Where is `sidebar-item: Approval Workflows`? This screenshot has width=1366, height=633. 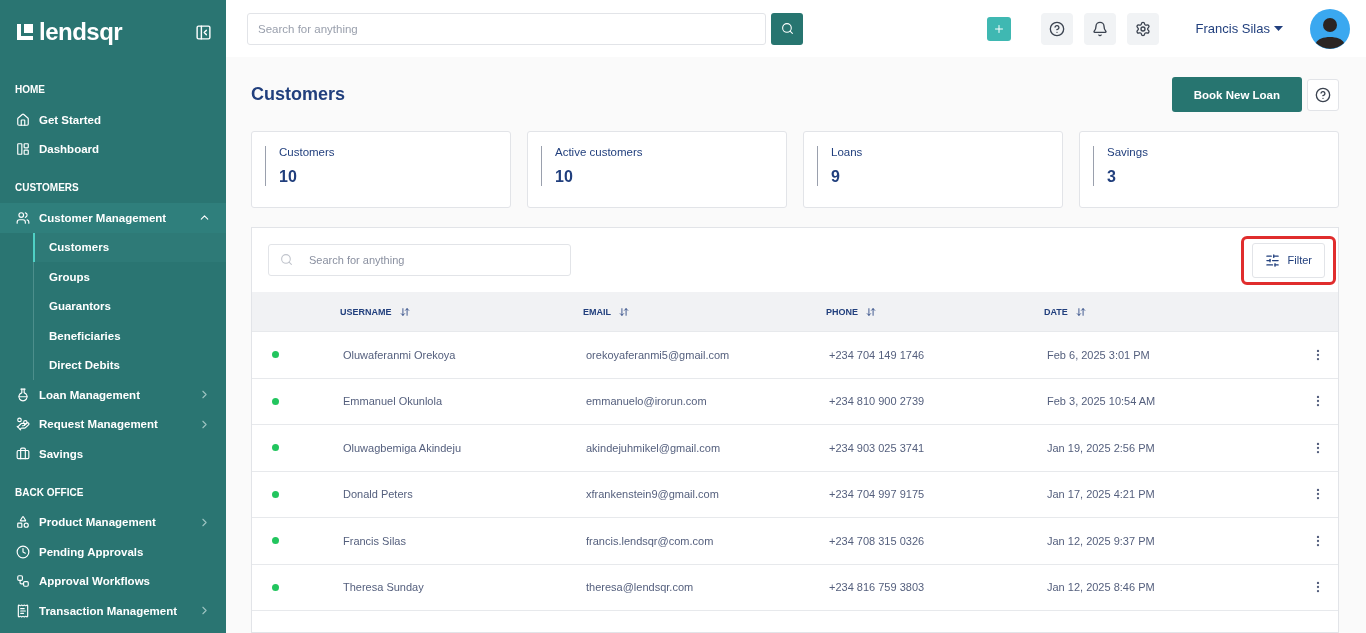 sidebar-item: Approval Workflows is located at coordinates (113, 581).